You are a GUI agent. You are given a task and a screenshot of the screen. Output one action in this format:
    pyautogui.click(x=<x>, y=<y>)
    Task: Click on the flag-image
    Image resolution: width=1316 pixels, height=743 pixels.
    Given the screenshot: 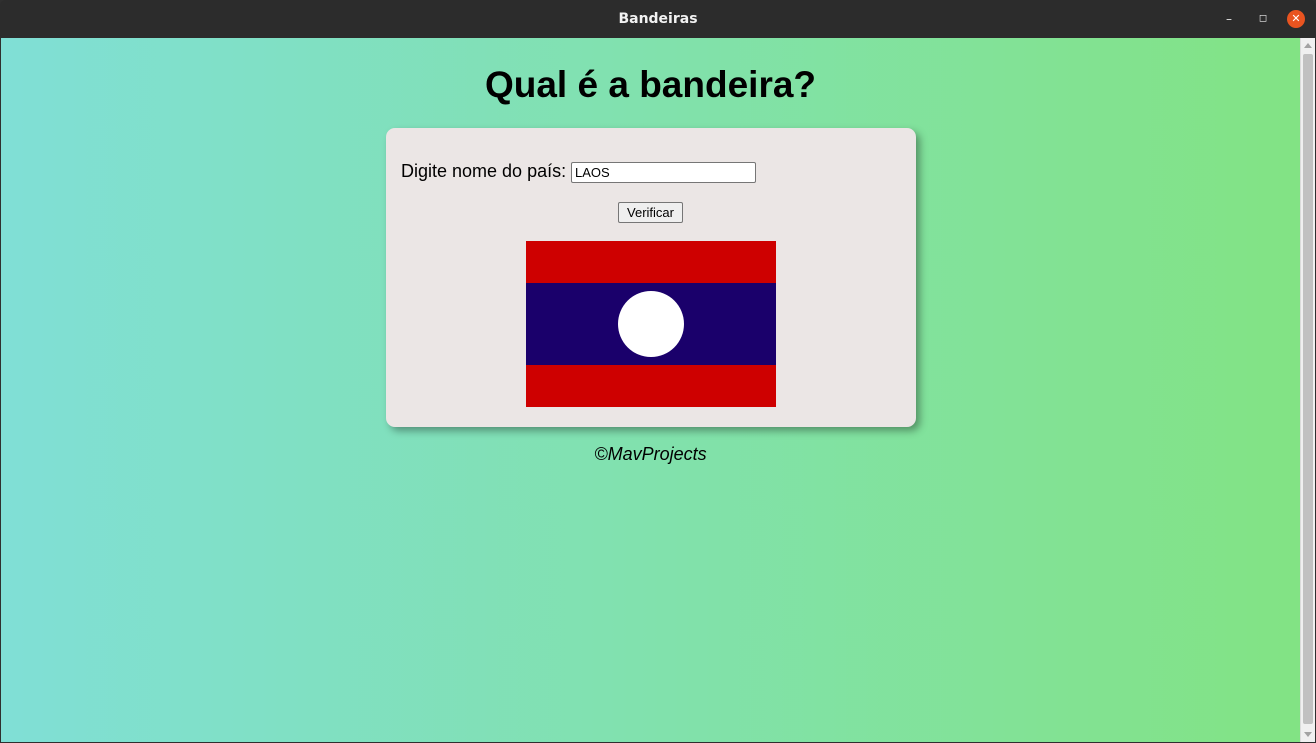 What is the action you would take?
    pyautogui.click(x=651, y=324)
    